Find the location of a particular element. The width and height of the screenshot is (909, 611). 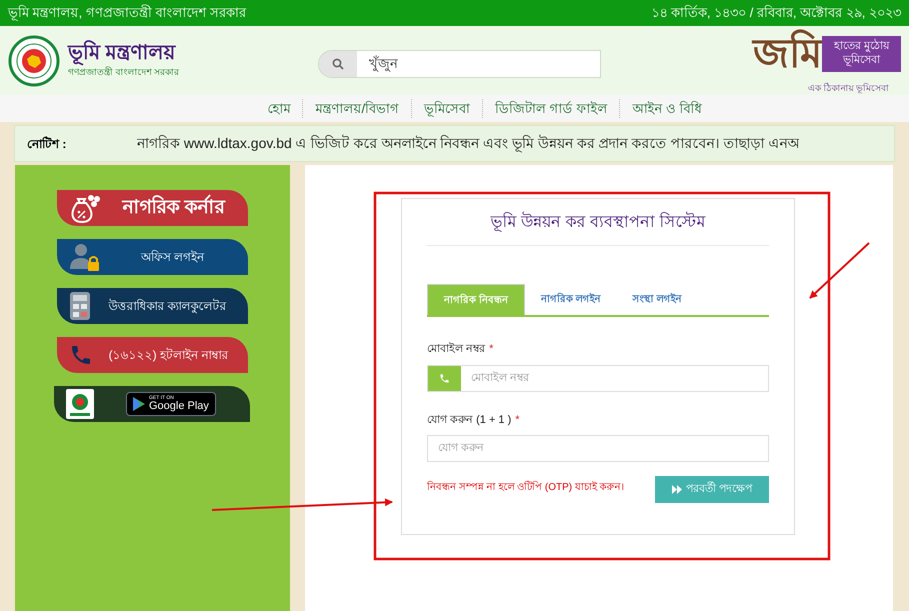

brand-wordmark: জমি is located at coordinates (787, 54).